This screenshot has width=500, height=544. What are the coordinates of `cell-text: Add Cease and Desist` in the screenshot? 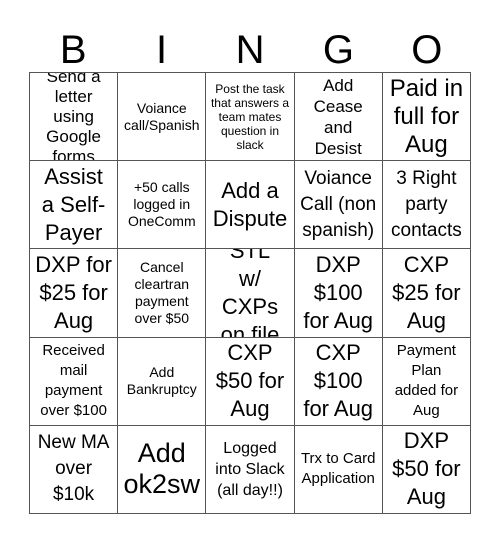 It's located at (338, 116).